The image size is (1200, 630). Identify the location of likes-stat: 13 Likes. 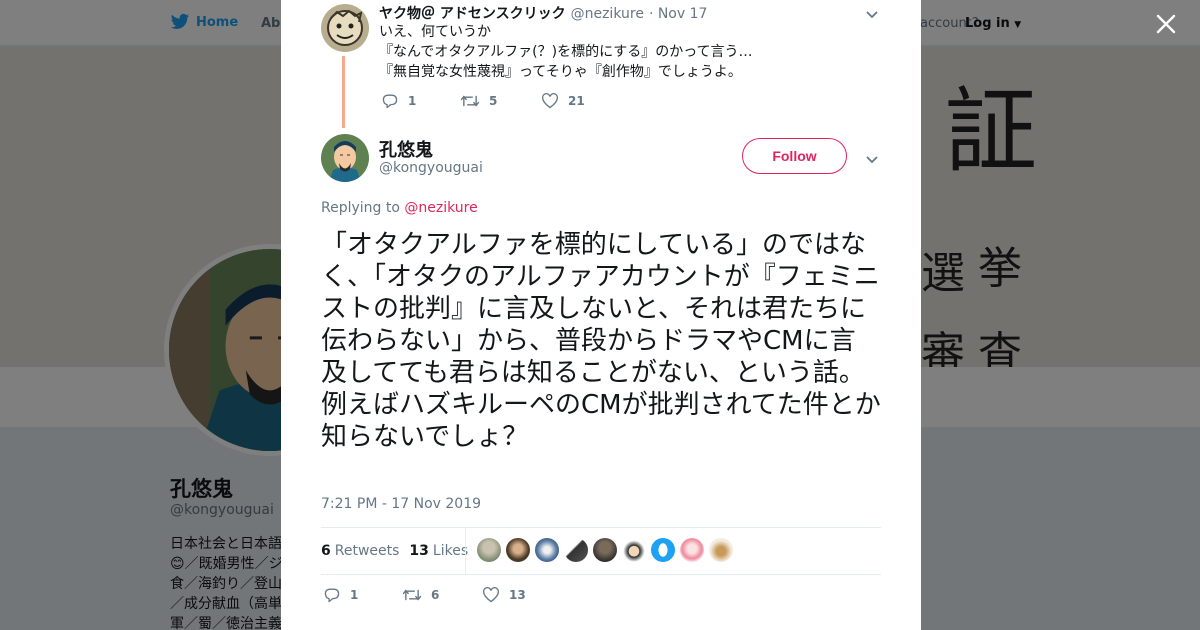
(438, 551).